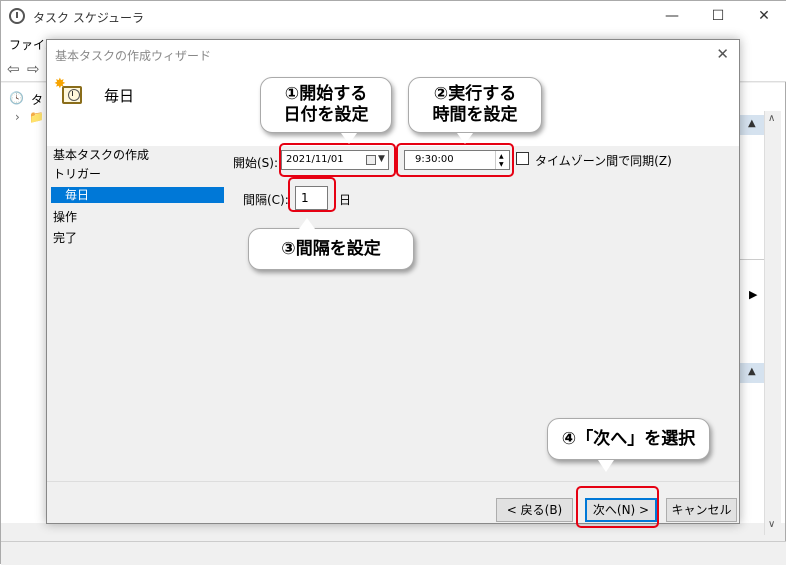 The height and width of the screenshot is (565, 786). Describe the element at coordinates (101, 155) in the screenshot. I see `step-create-basic-task: 基本タスクの作成` at that location.